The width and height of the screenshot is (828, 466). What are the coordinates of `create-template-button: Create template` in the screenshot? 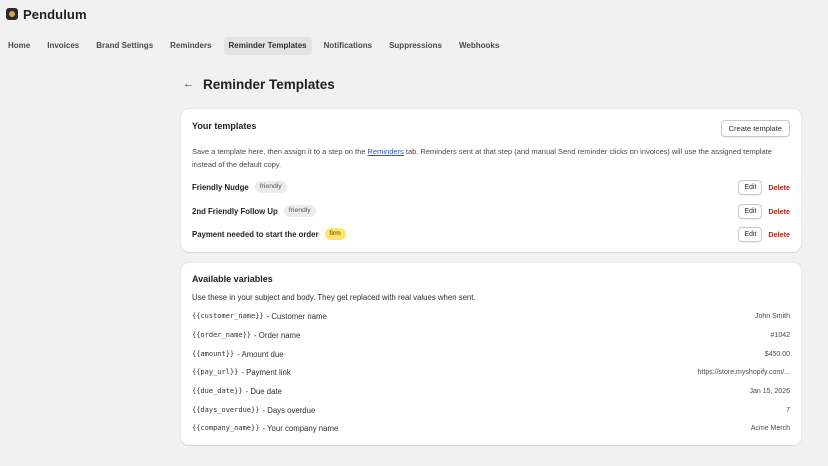 It's located at (755, 128).